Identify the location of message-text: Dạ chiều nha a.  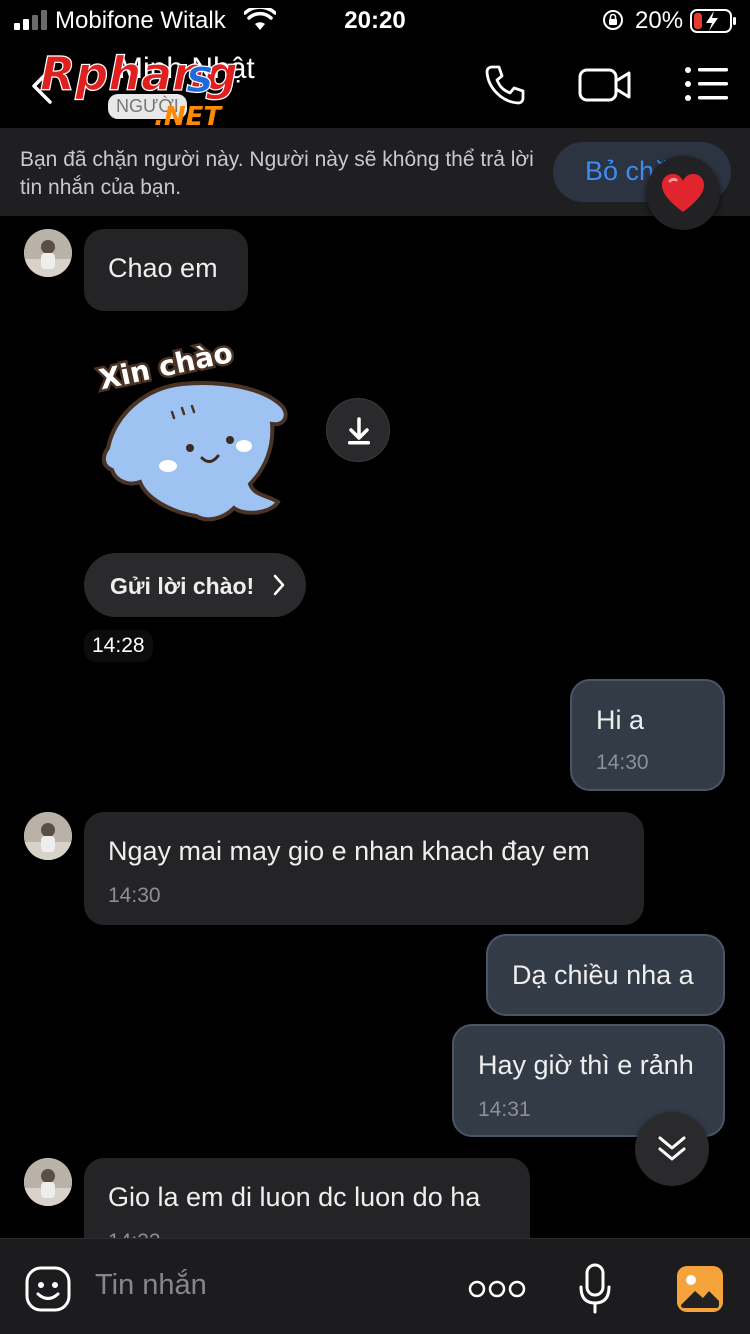
(603, 975).